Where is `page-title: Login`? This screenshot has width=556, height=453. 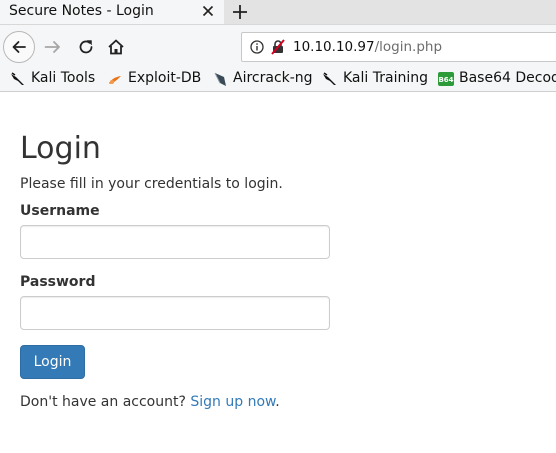 page-title: Login is located at coordinates (60, 148).